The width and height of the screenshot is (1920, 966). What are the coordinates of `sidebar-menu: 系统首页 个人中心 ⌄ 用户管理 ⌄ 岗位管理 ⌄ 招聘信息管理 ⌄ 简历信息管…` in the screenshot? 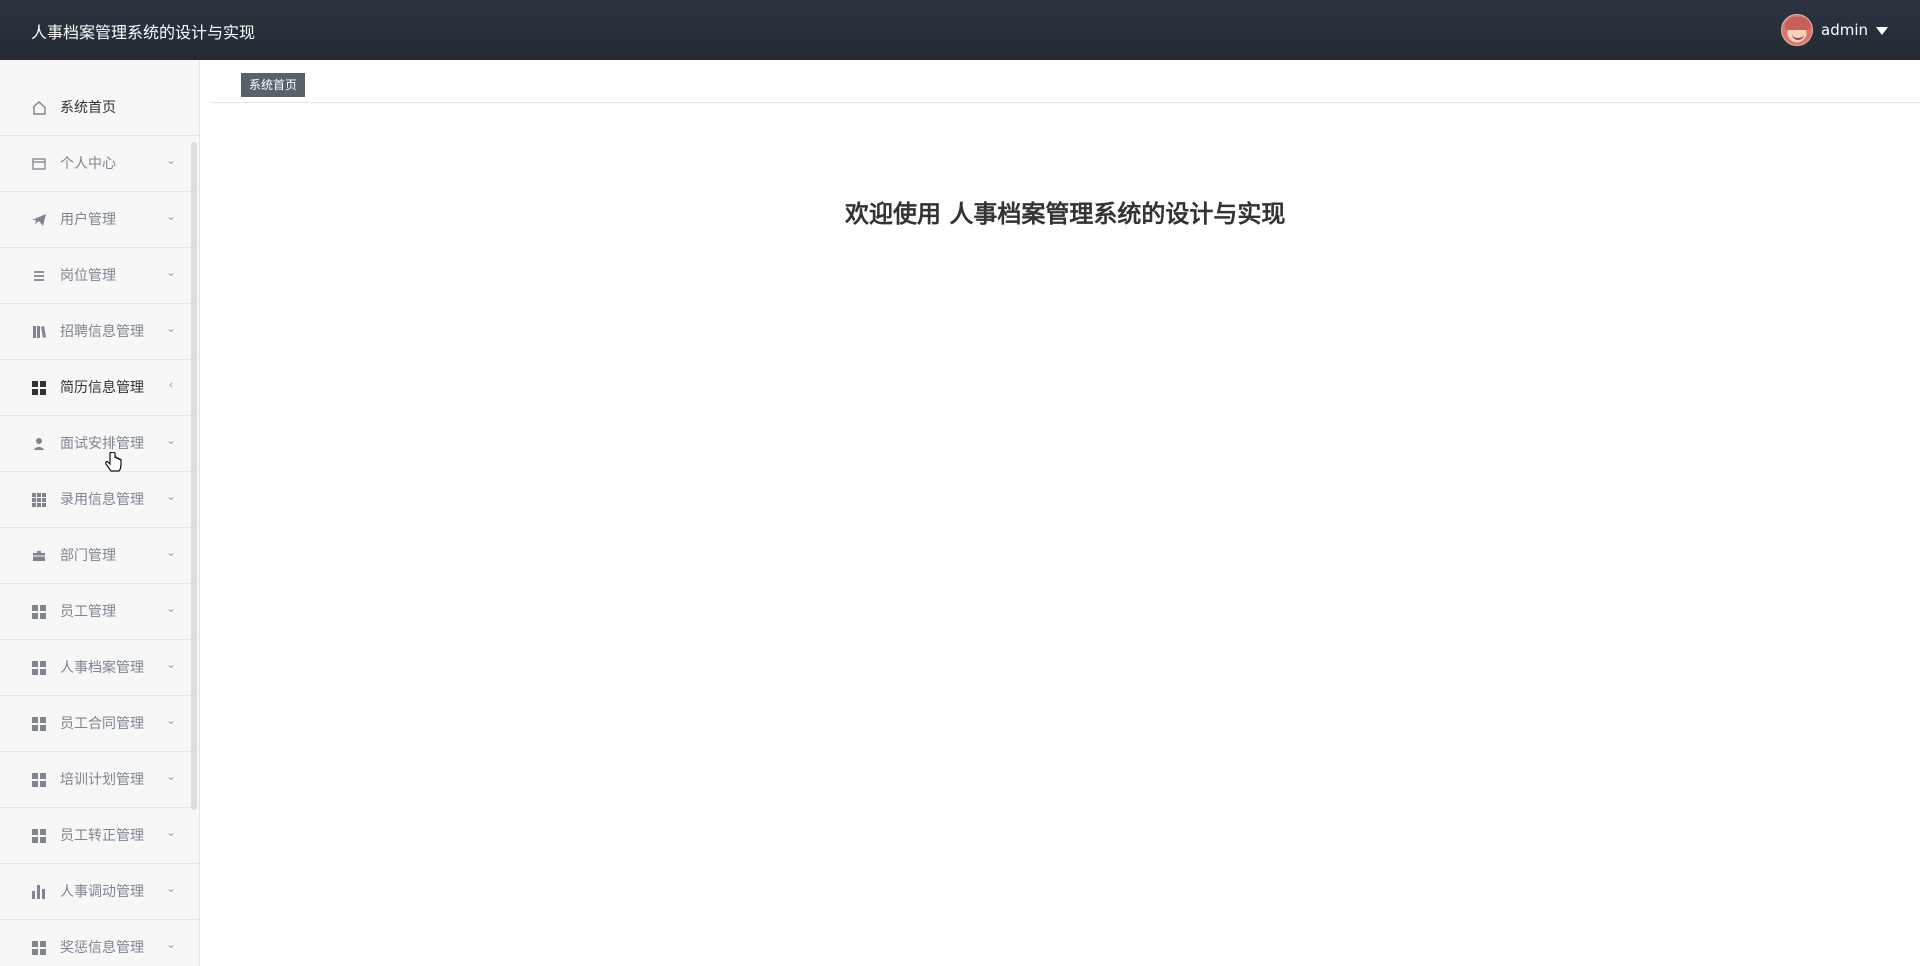 It's located at (99, 523).